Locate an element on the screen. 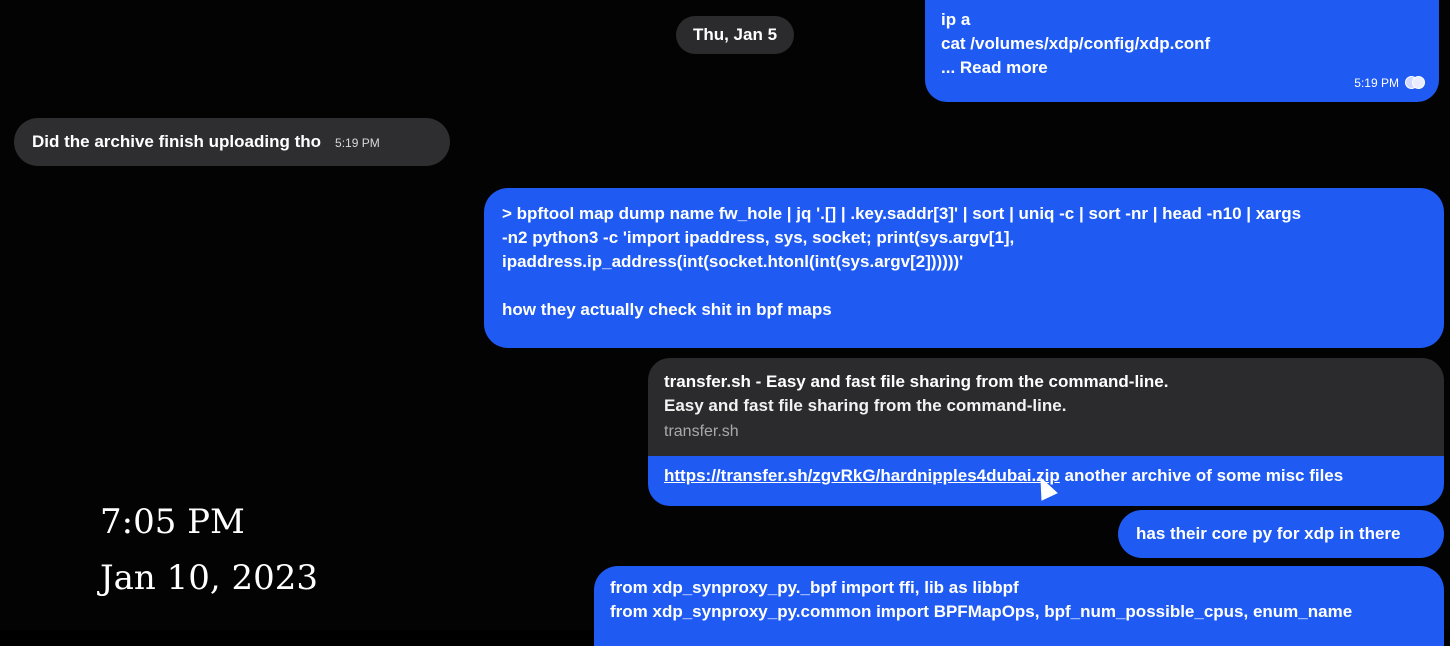  message-meta: 5:19 PM is located at coordinates (1389, 83).